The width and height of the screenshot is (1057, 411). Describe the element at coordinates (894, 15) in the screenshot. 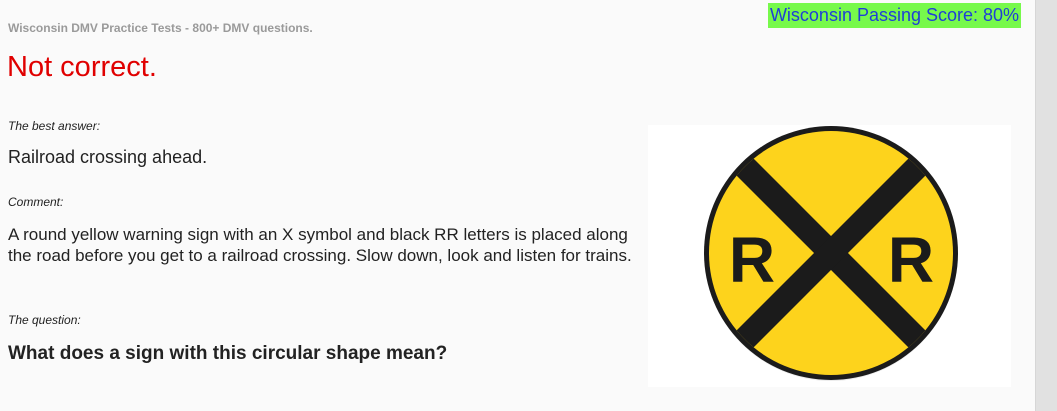

I see `passing-score-badge: Wisconsin Passing Score: 80%` at that location.